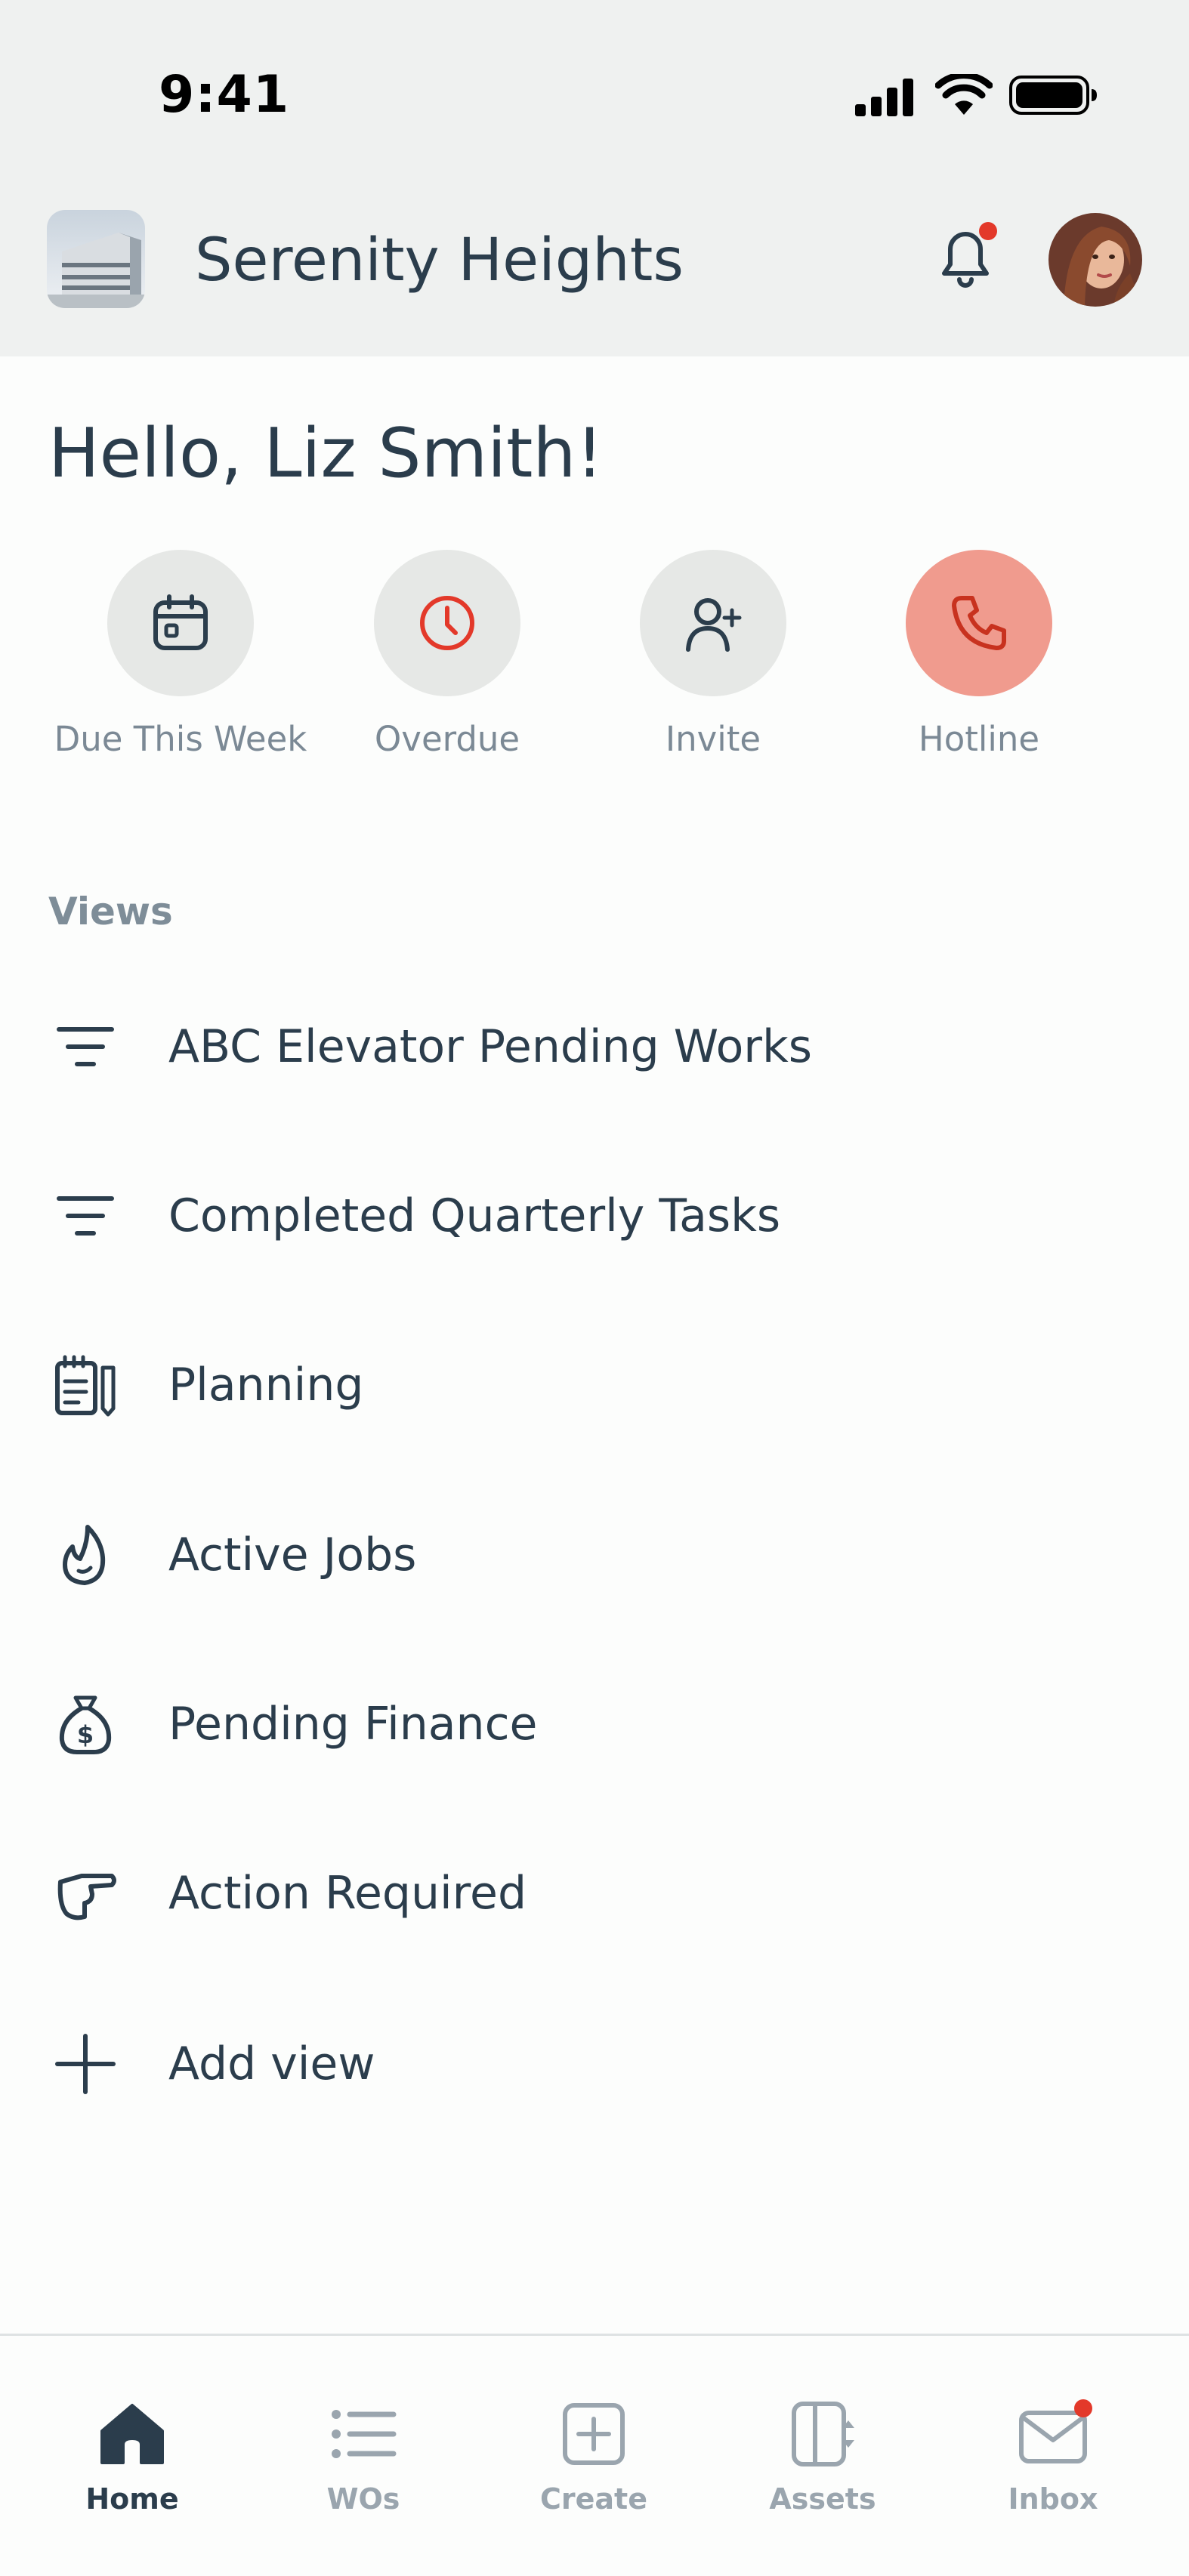 This screenshot has width=1189, height=2576. Describe the element at coordinates (1095, 260) in the screenshot. I see `avatar` at that location.